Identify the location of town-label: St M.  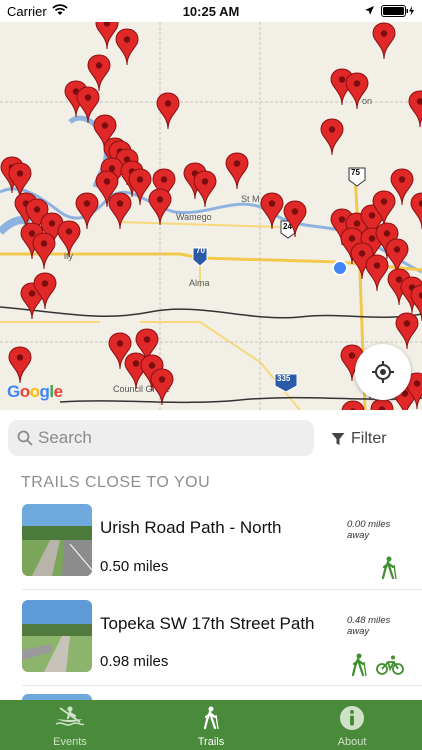
(250, 199).